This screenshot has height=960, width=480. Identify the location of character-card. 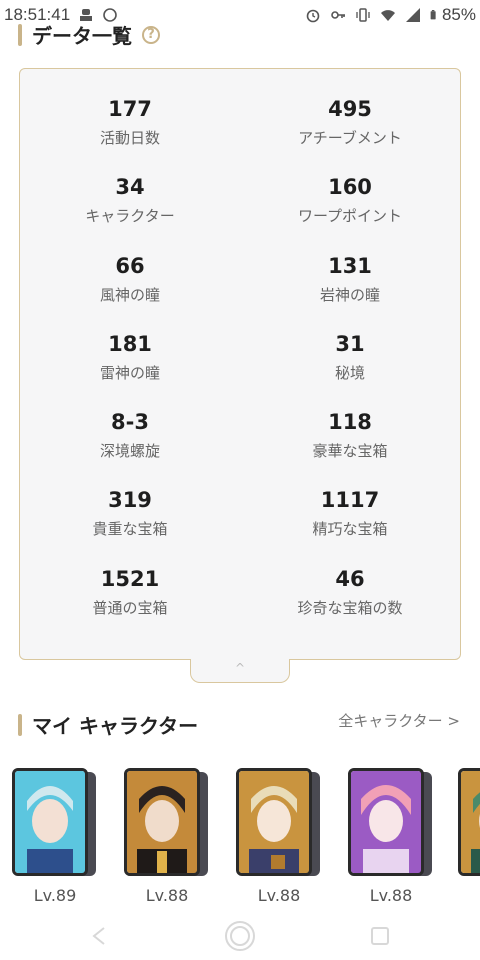
(468, 838).